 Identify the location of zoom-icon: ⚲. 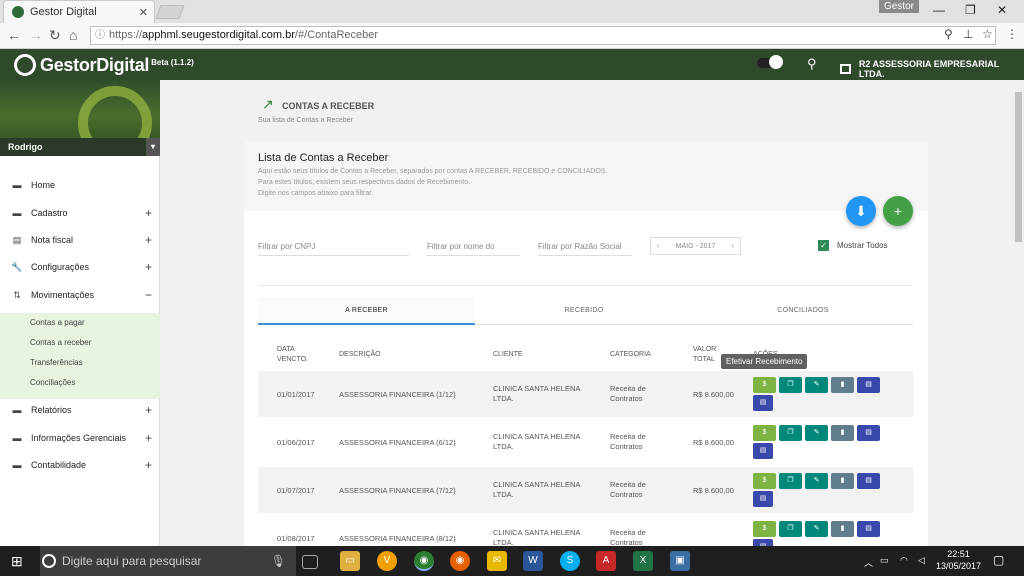
(948, 34).